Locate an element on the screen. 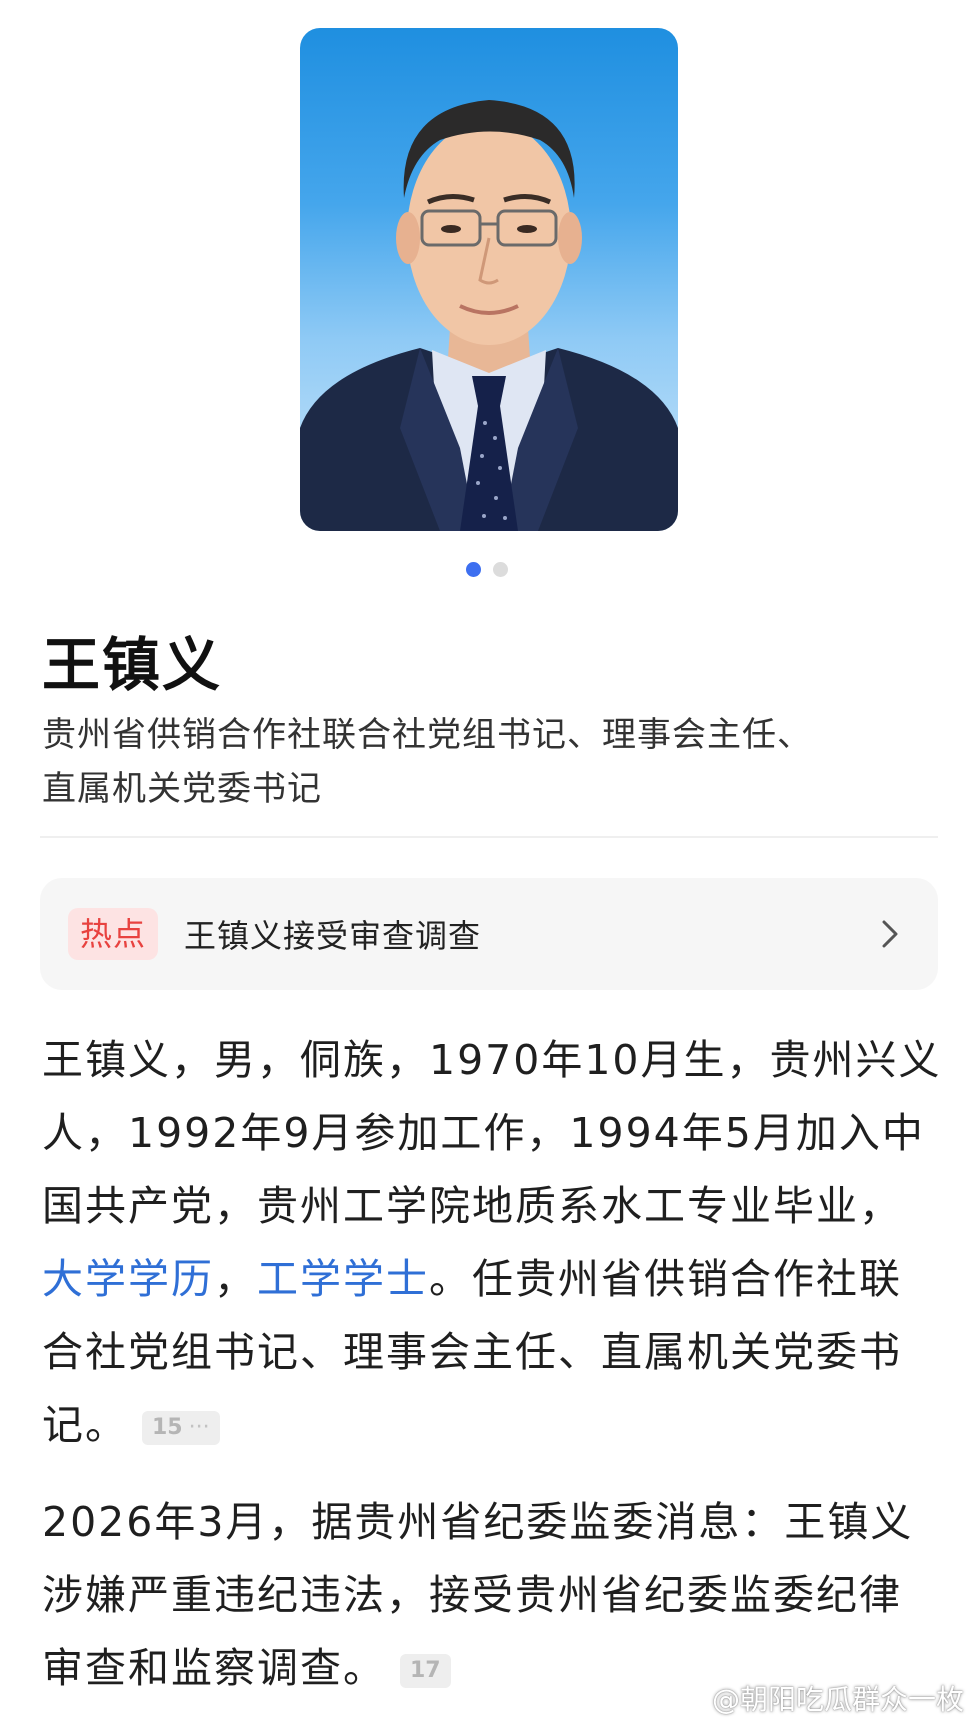 Image resolution: width=974 pixels, height=1728 pixels. watermark: @朝阳吃瓜群众一枚 is located at coordinates (817, 1698).